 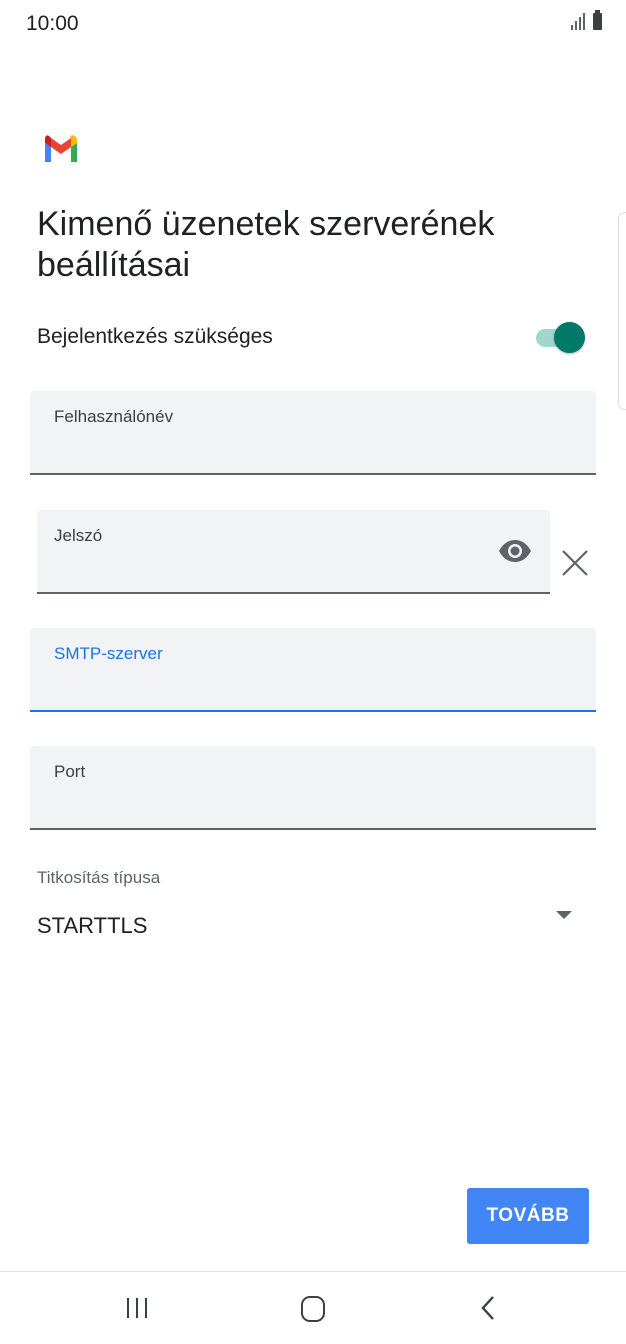 What do you see at coordinates (78, 535) in the screenshot?
I see `password-label: Jelszó` at bounding box center [78, 535].